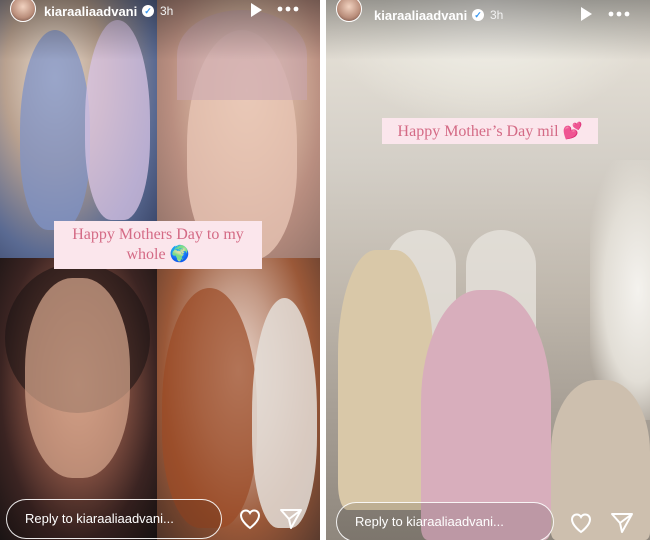 This screenshot has width=650, height=540. I want to click on photo-vintage-portrait, so click(78, 399).